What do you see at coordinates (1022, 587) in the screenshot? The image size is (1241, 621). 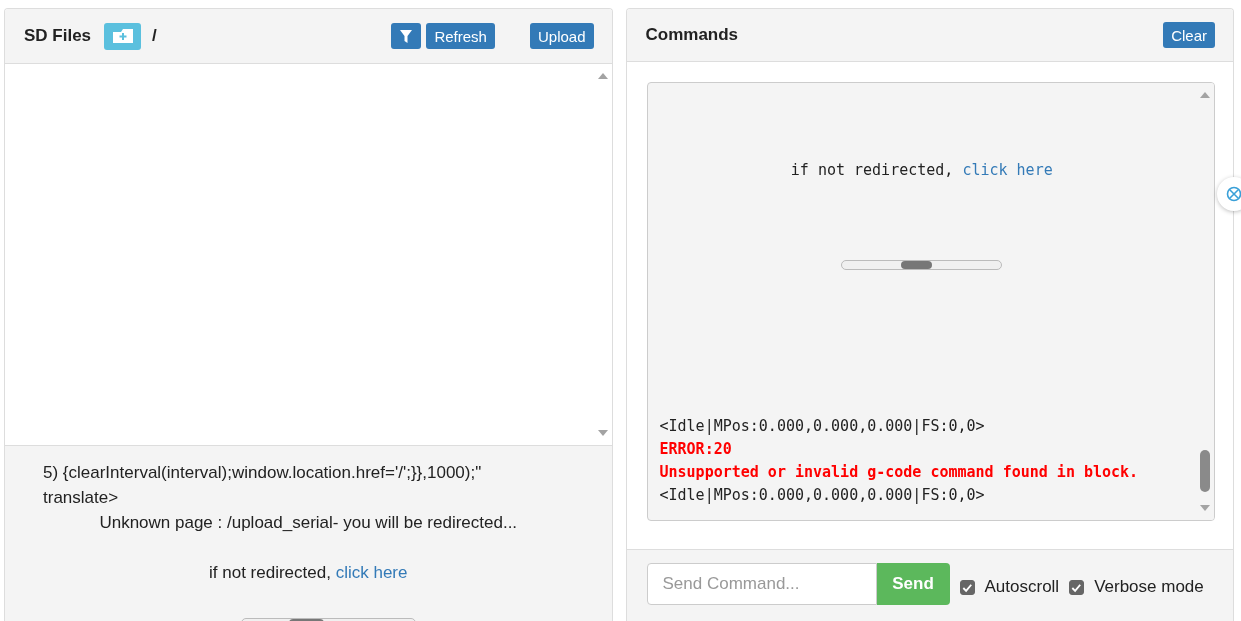 I see `checkbox-label: Autoscroll` at bounding box center [1022, 587].